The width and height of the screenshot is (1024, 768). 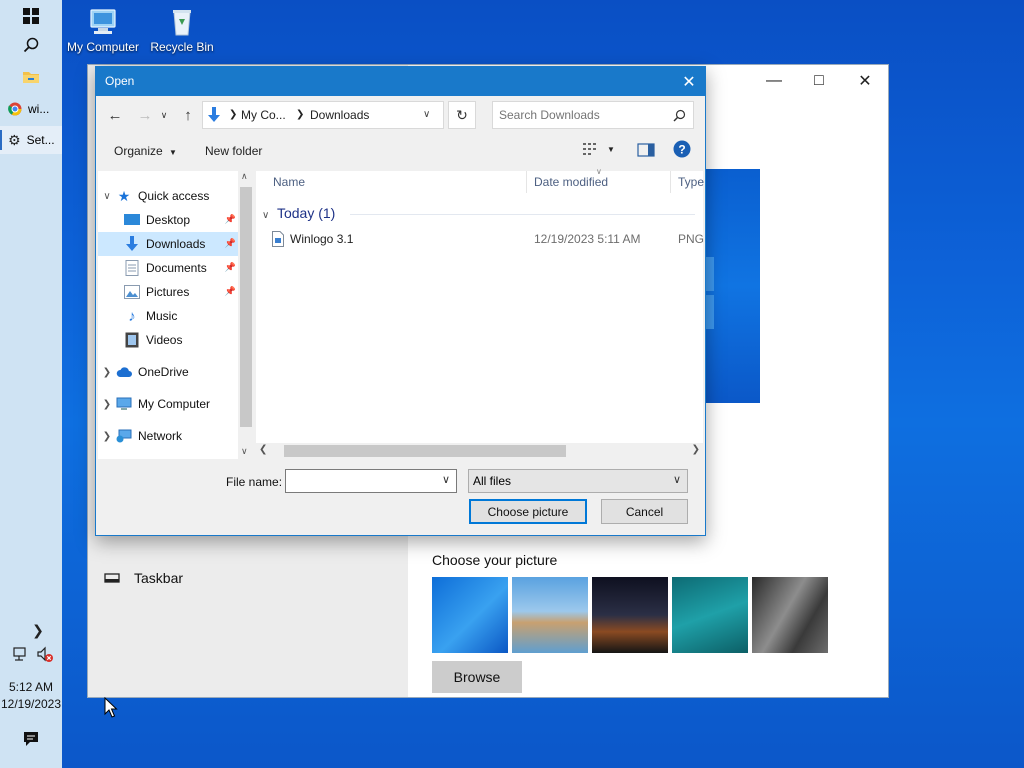 I want to click on help-icon: ?, so click(x=682, y=149).